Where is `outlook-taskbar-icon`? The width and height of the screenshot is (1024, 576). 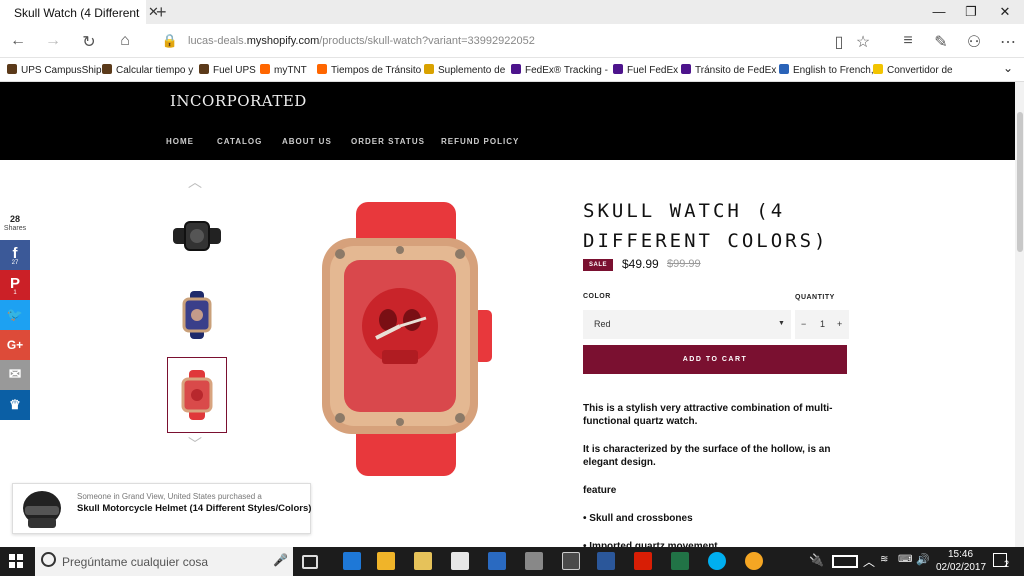 outlook-taskbar-icon is located at coordinates (386, 561).